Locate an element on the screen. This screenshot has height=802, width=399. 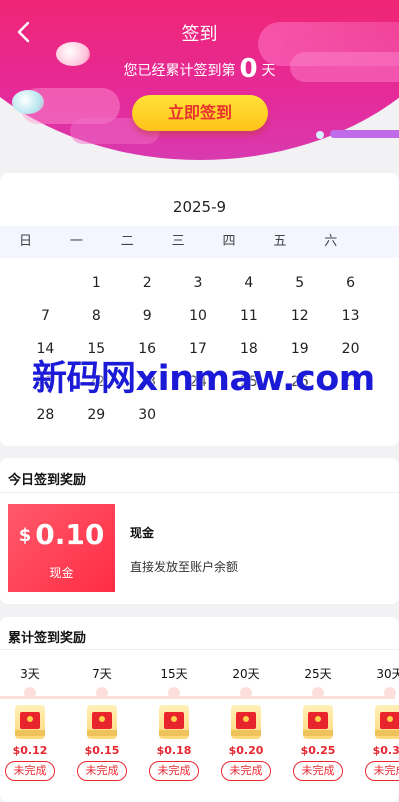
milestone-days: 30天 is located at coordinates (387, 674).